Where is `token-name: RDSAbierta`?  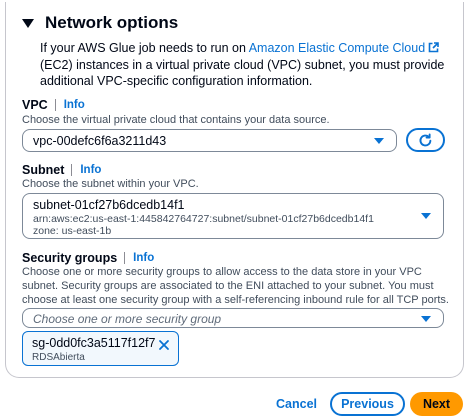 token-name: RDSAbierta is located at coordinates (58, 357).